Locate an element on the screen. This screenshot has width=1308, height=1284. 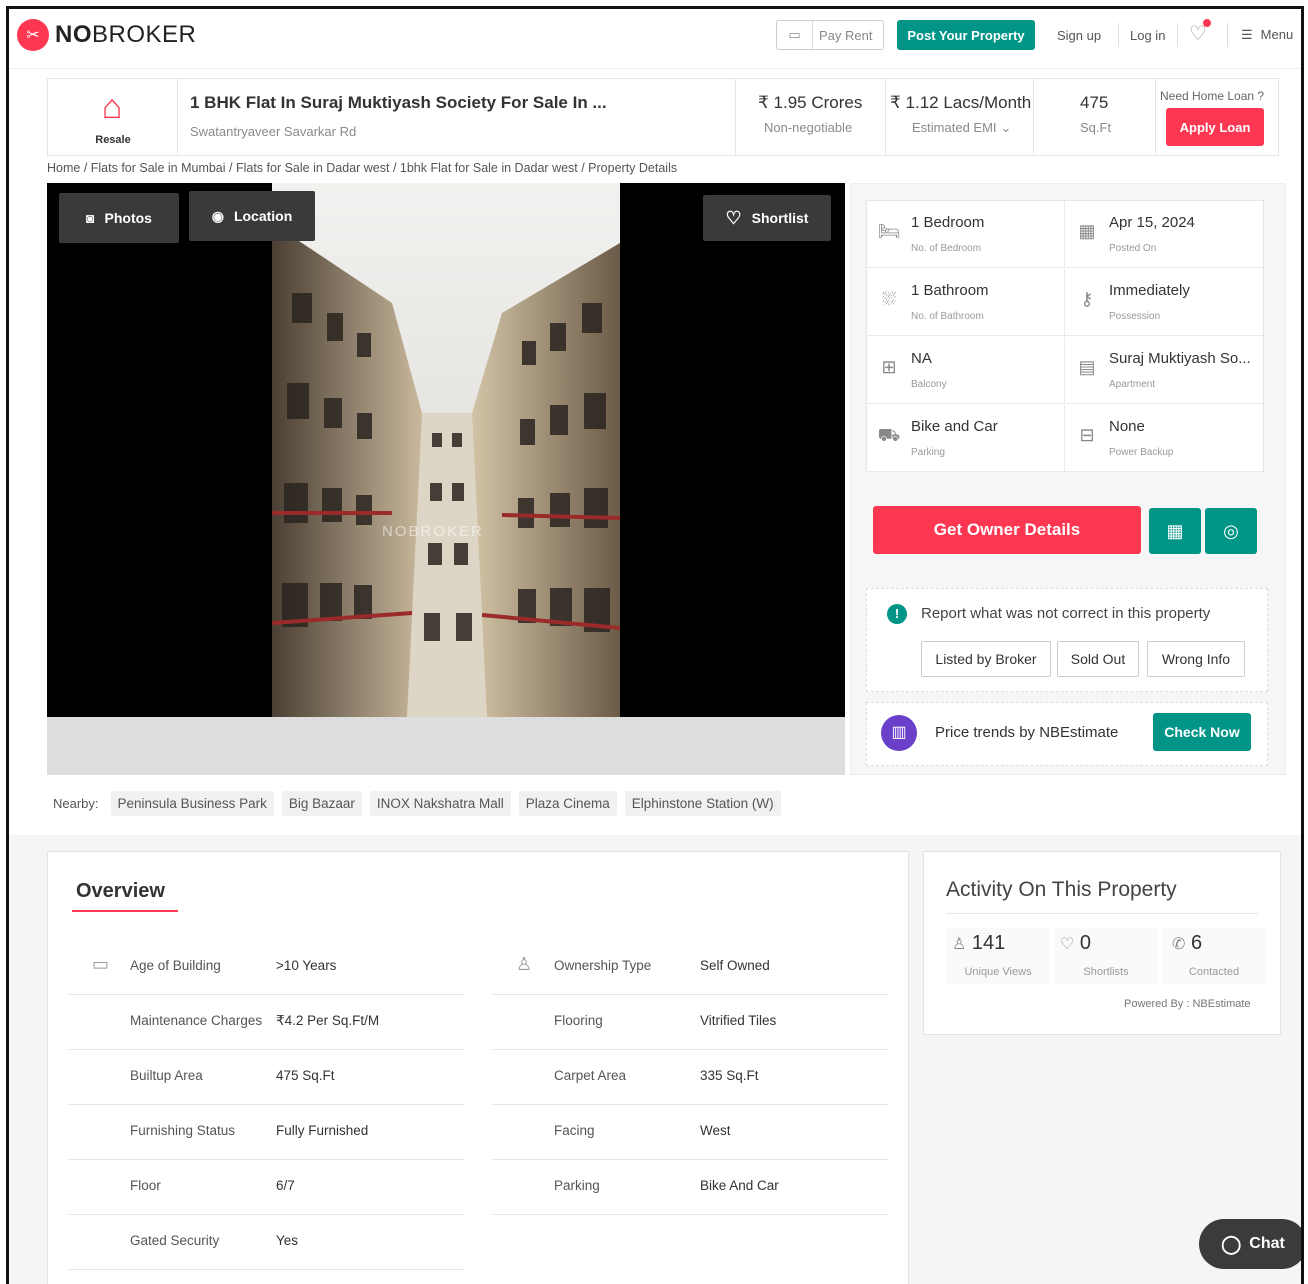
nearby-chip: INOX Nakshatra Mall is located at coordinates (440, 803).